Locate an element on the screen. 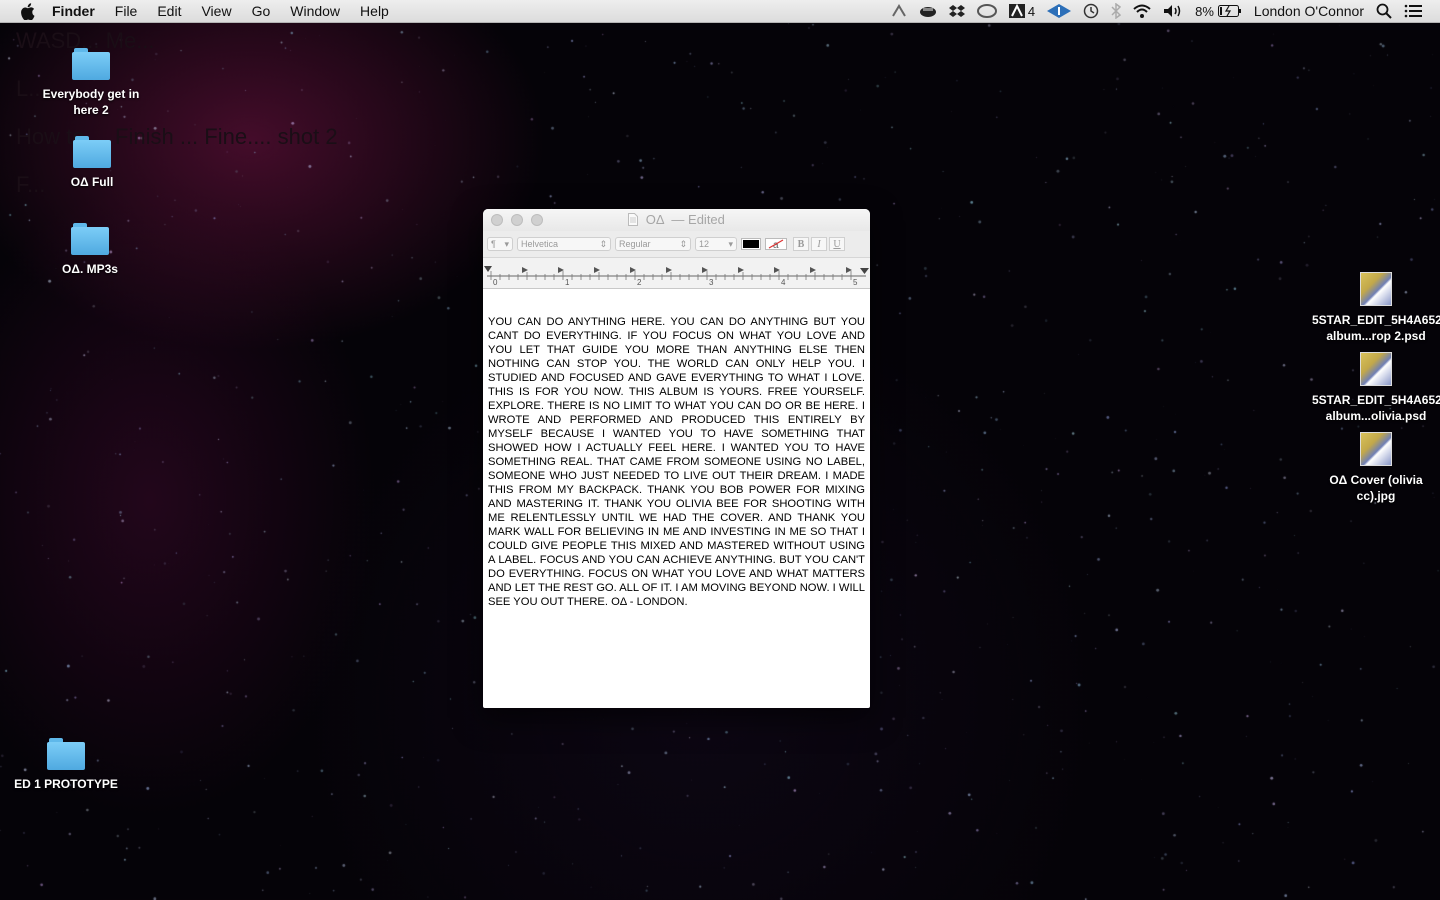  ruler-scale: 0 1 2 3 4 5 is located at coordinates (676, 276).